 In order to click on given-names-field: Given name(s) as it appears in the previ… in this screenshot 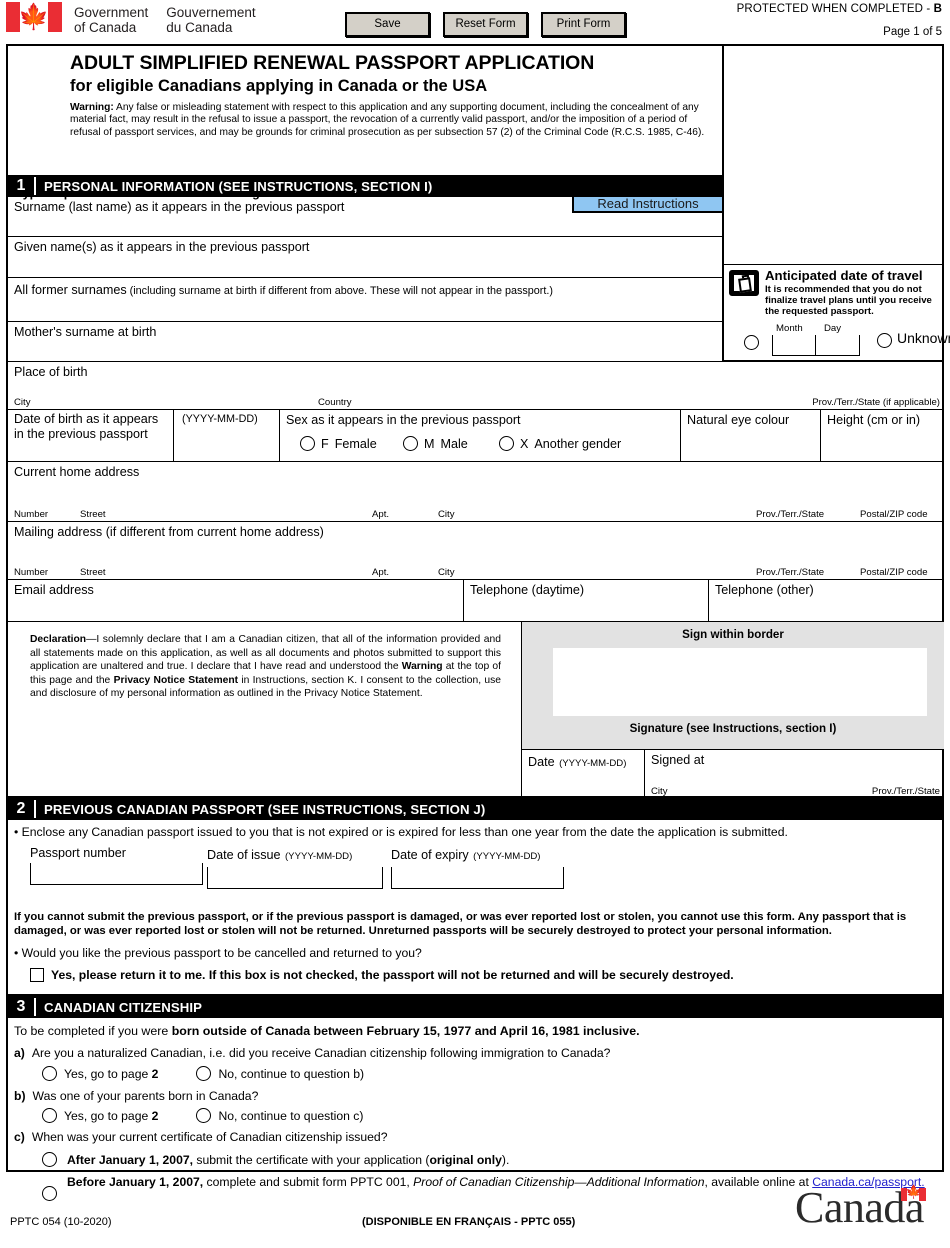, I will do `click(366, 257)`.